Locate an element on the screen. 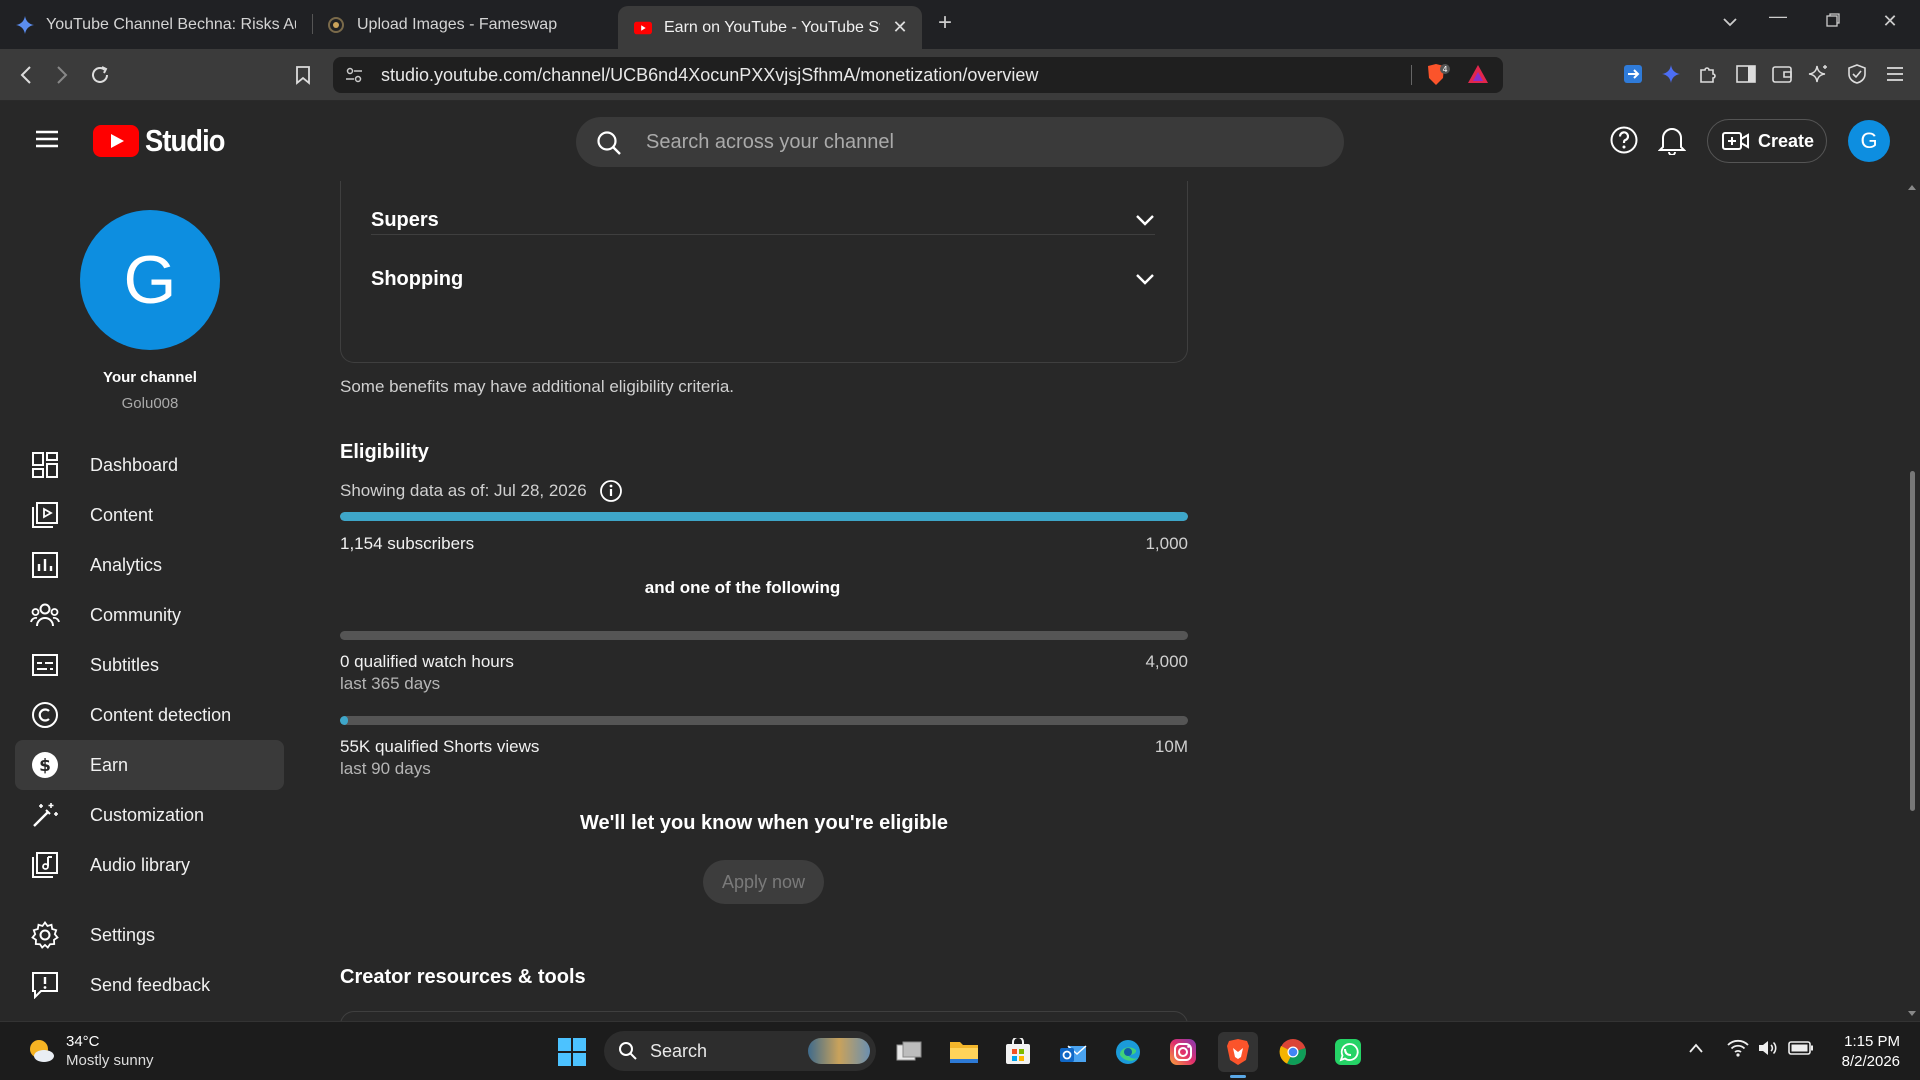 Image resolution: width=1920 pixels, height=1080 pixels. subscribers-target: 1,000 is located at coordinates (1166, 543).